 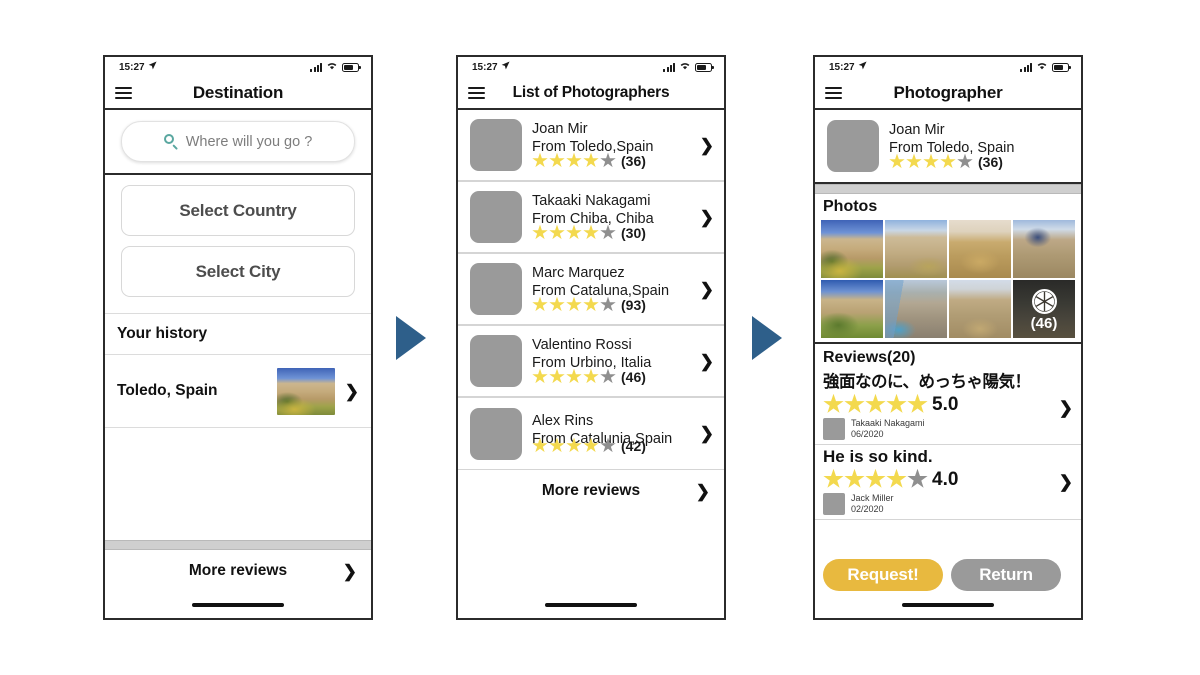 What do you see at coordinates (883, 575) in the screenshot?
I see `request-button: Request!` at bounding box center [883, 575].